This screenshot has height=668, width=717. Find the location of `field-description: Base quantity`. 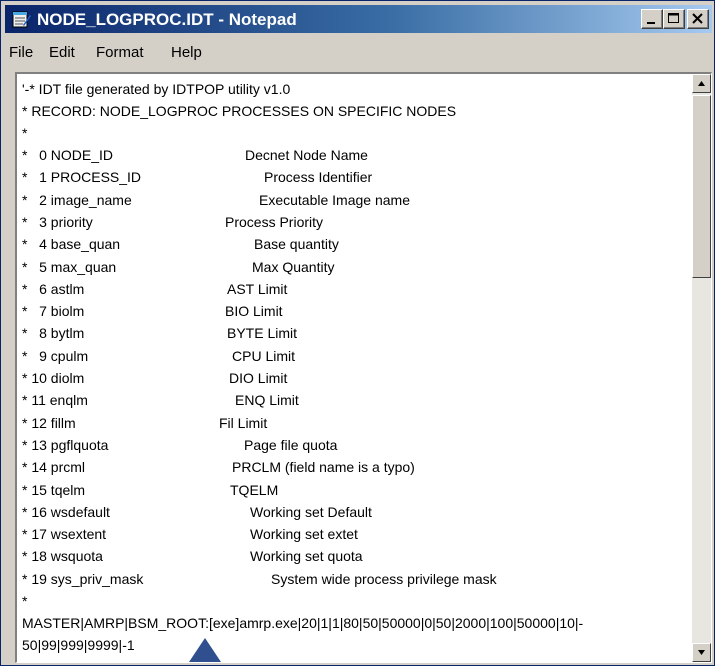

field-description: Base quantity is located at coordinates (296, 244).